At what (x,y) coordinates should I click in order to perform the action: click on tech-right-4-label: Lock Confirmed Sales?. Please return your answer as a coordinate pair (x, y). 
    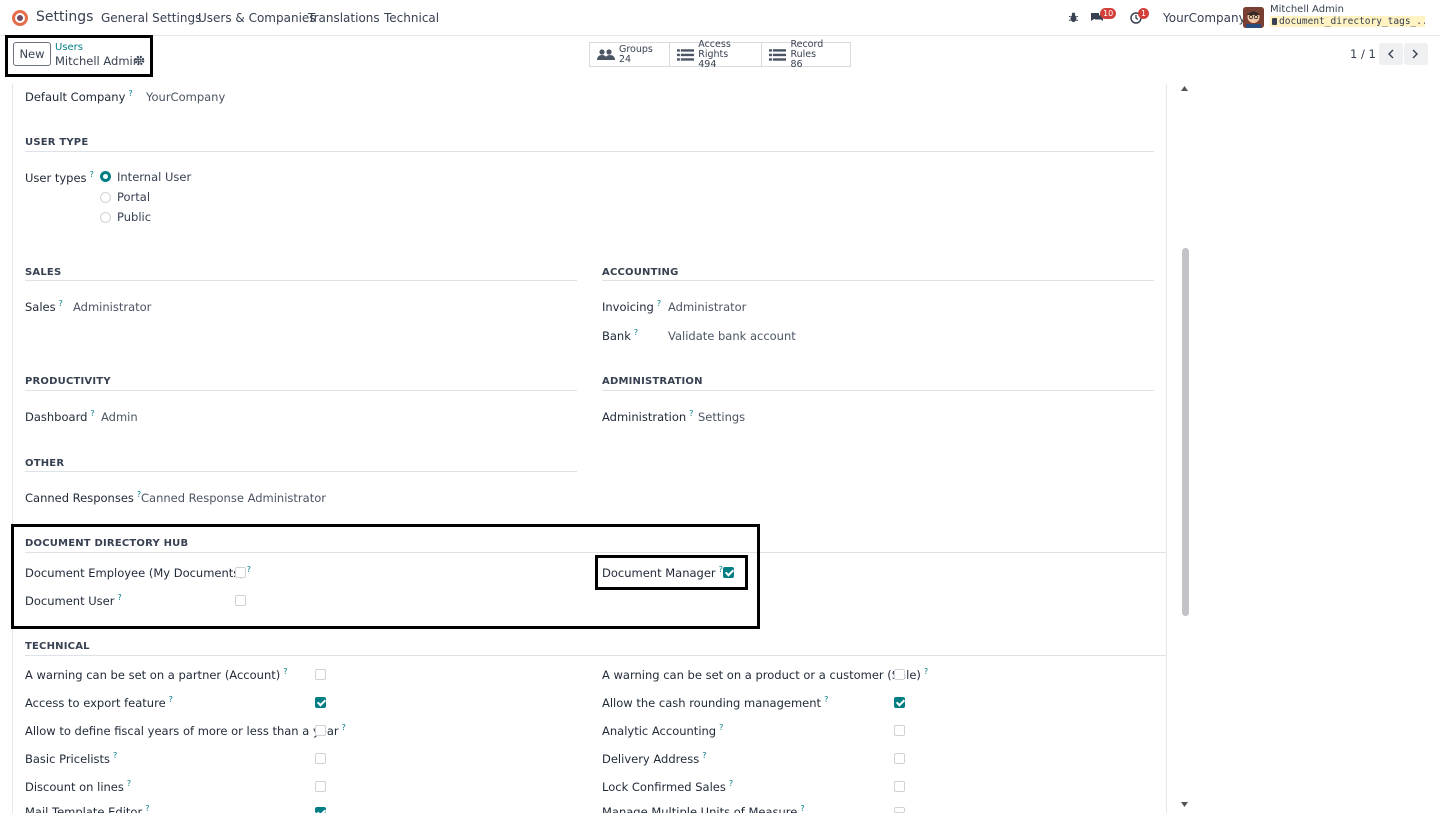
    Looking at the image, I should click on (667, 786).